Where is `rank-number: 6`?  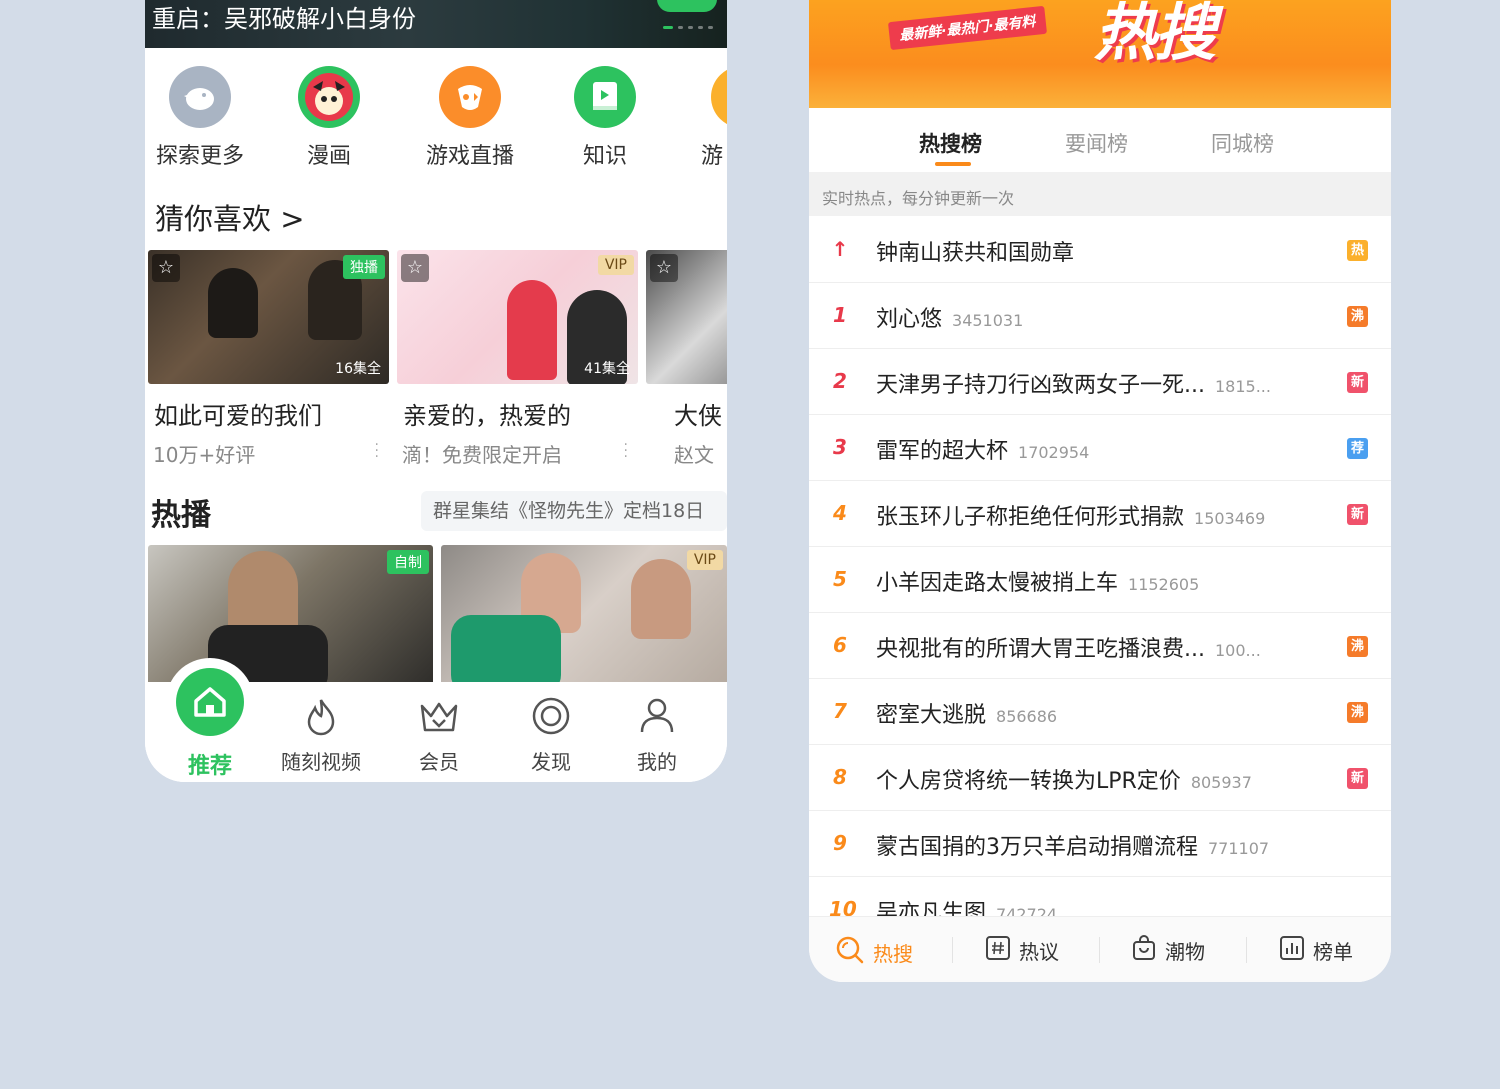
rank-number: 6 is located at coordinates (840, 645).